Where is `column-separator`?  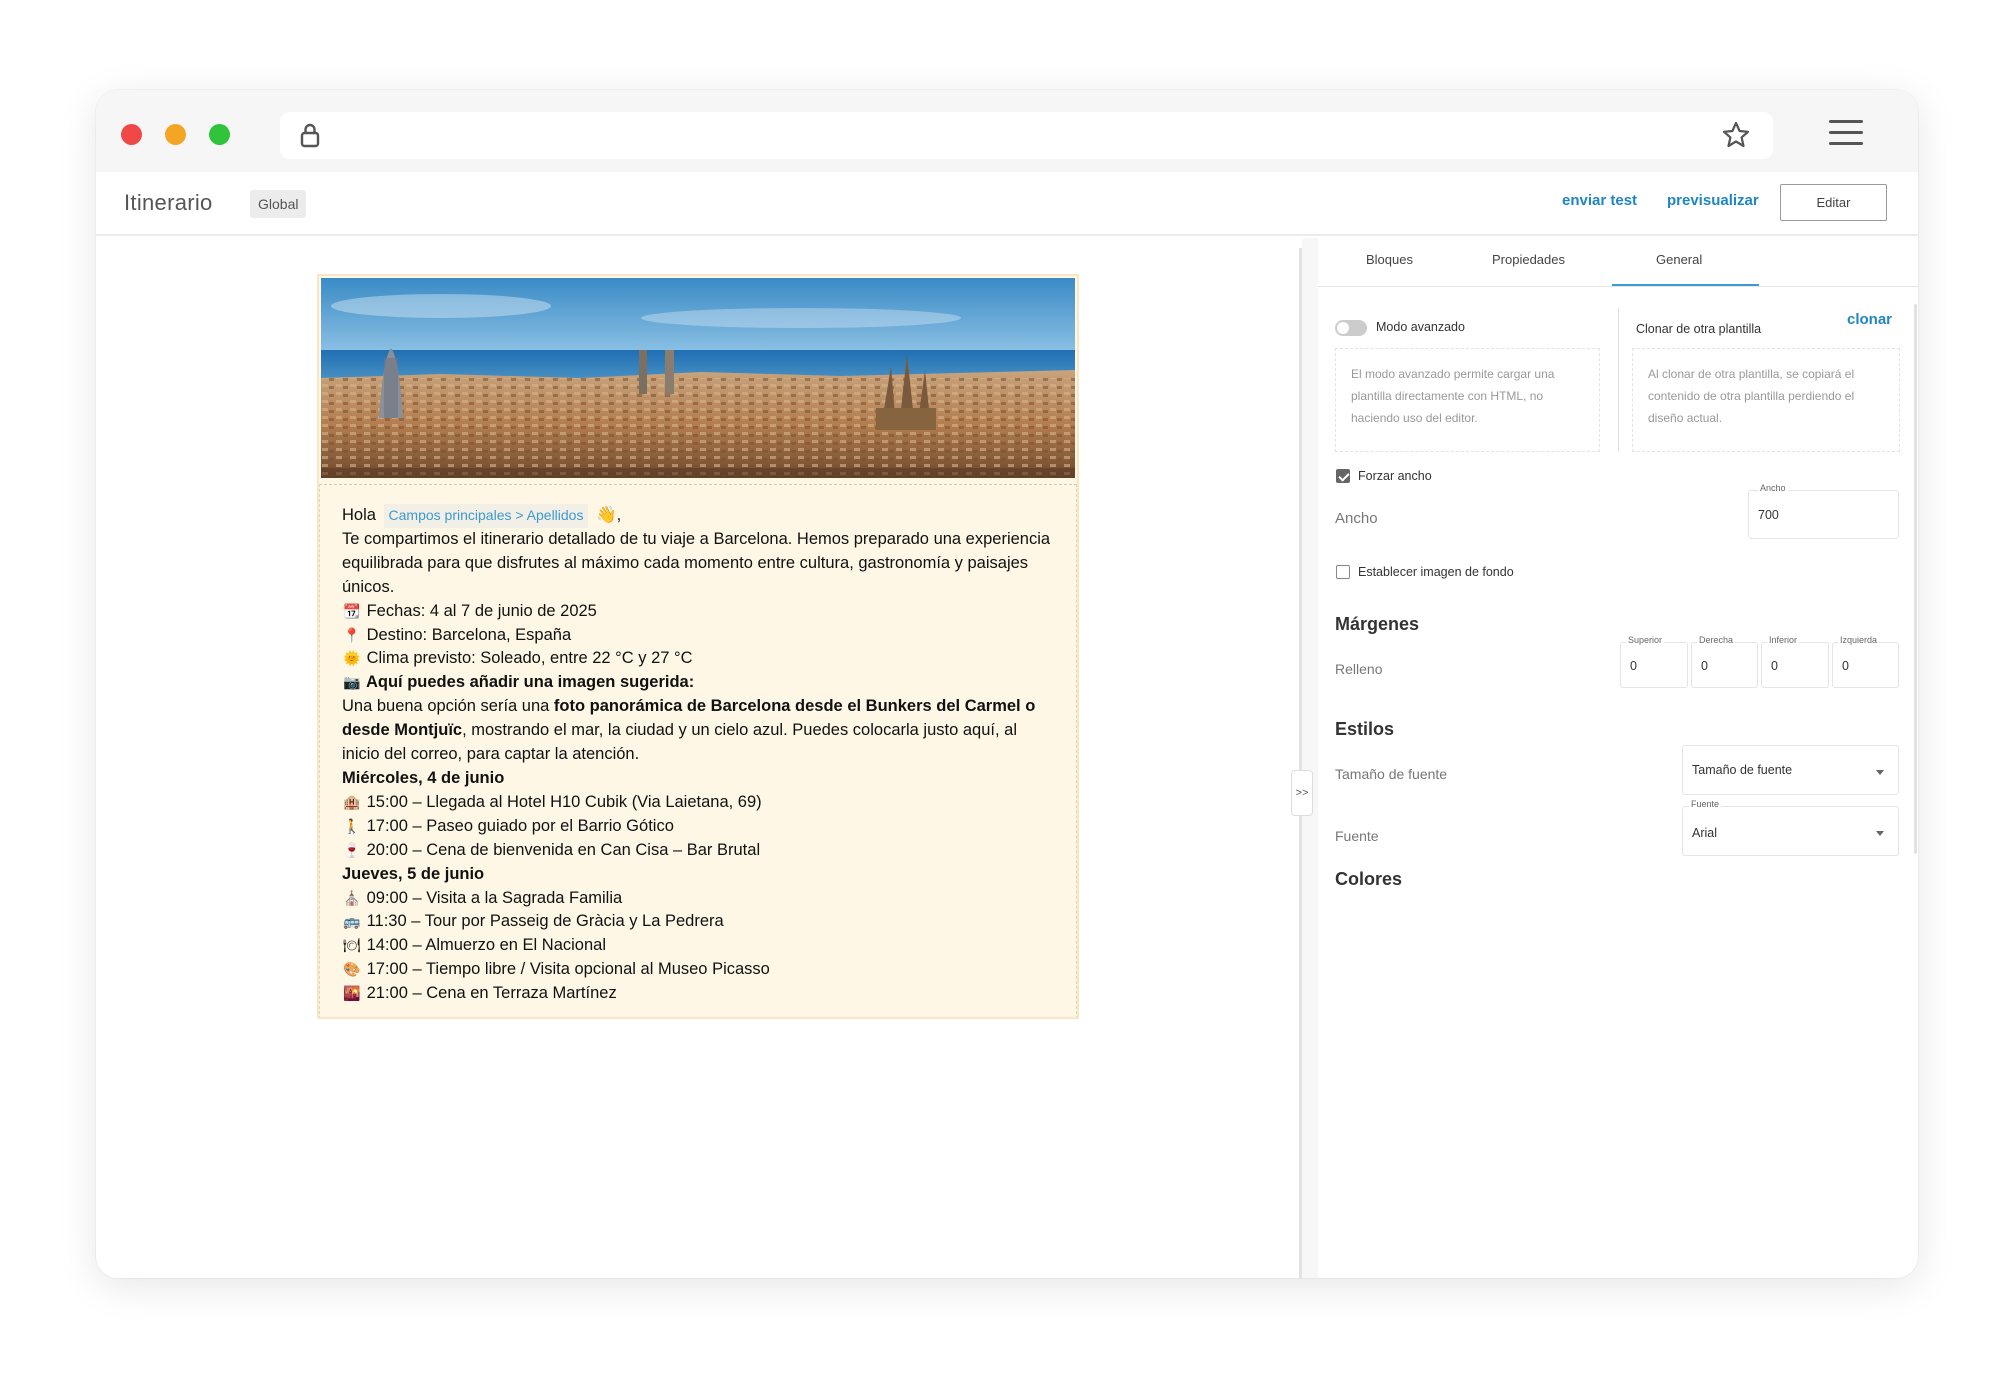
column-separator is located at coordinates (1618, 379).